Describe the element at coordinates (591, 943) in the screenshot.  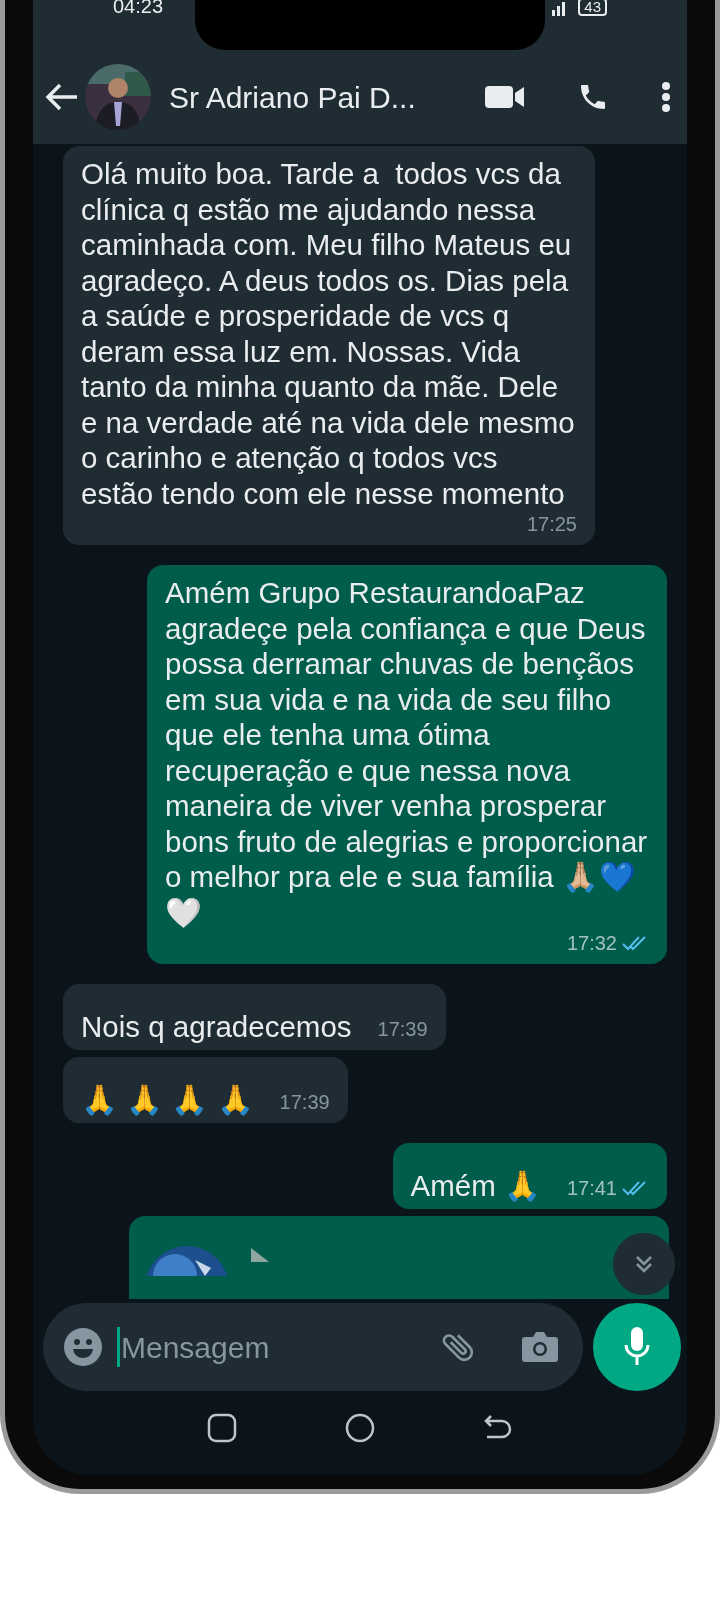
I see `message-time: 17:32` at that location.